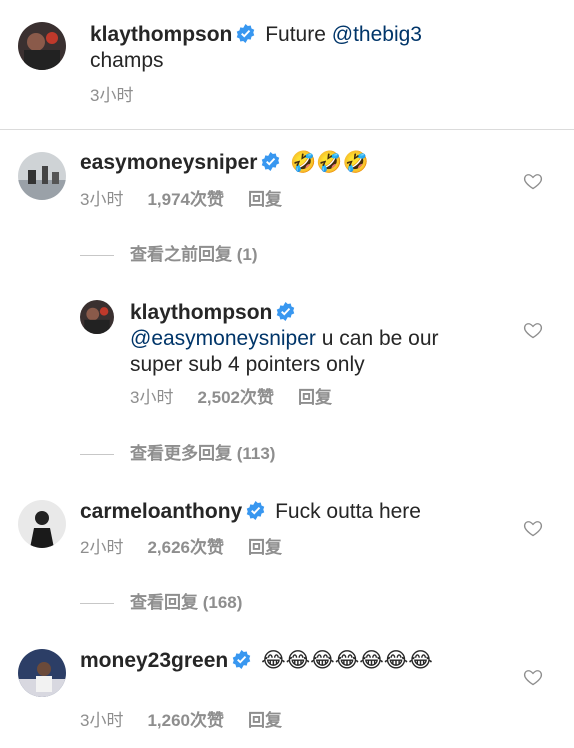 This screenshot has width=574, height=748. What do you see at coordinates (235, 398) in the screenshot?
I see `like-count: 2,502次赞` at bounding box center [235, 398].